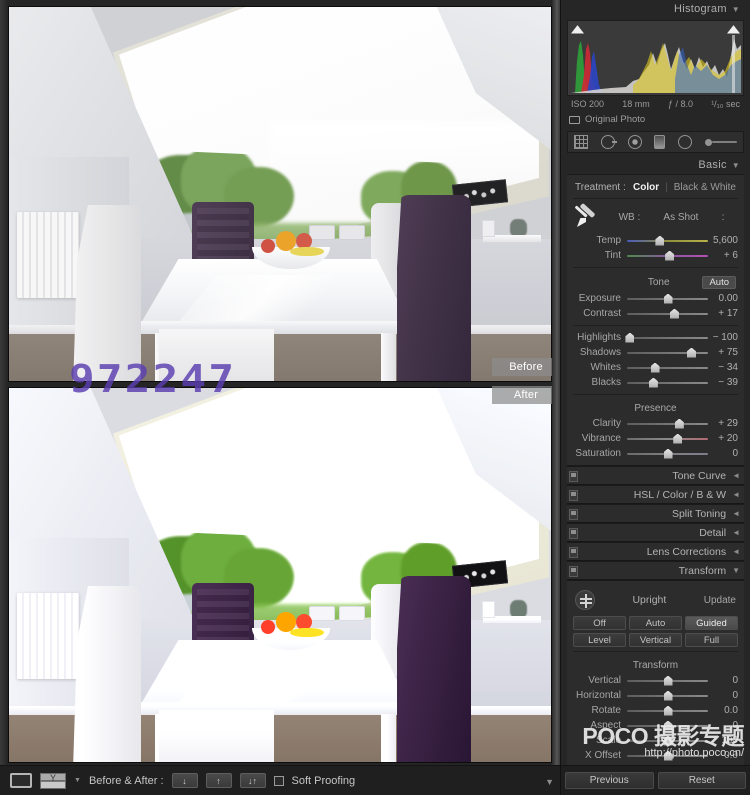 The image size is (750, 795). I want to click on adjustment-brush-icon, so click(720, 142).